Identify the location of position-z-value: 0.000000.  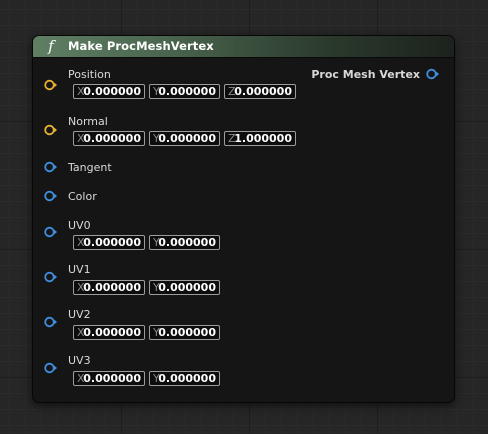
(263, 91).